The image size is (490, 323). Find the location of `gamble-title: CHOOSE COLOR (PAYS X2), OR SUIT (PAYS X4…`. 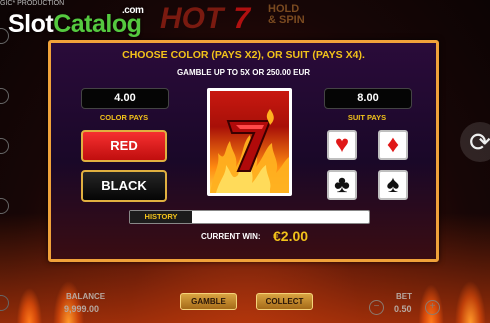

gamble-title: CHOOSE COLOR (PAYS X2), OR SUIT (PAYS X4… is located at coordinates (243, 55).